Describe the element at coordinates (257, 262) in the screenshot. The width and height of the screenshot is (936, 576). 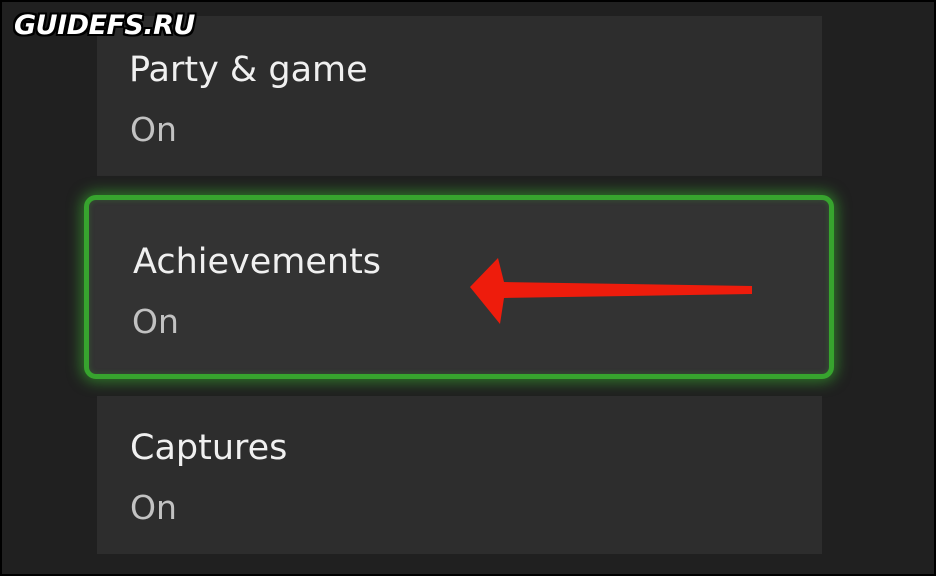
I see `setting-label: Achievements` at that location.